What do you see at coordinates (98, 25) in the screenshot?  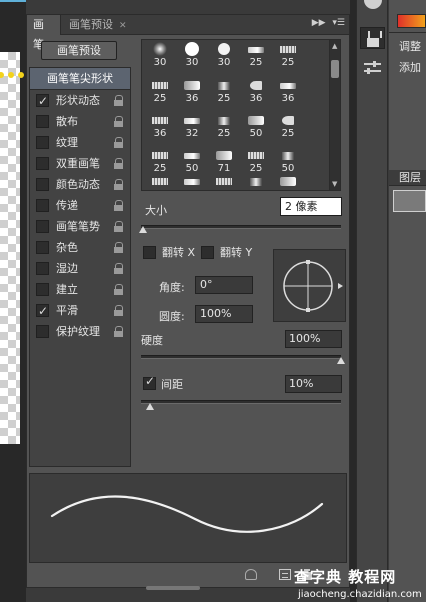 I see `tab-brush-presets: 画笔预设 ✕` at bounding box center [98, 25].